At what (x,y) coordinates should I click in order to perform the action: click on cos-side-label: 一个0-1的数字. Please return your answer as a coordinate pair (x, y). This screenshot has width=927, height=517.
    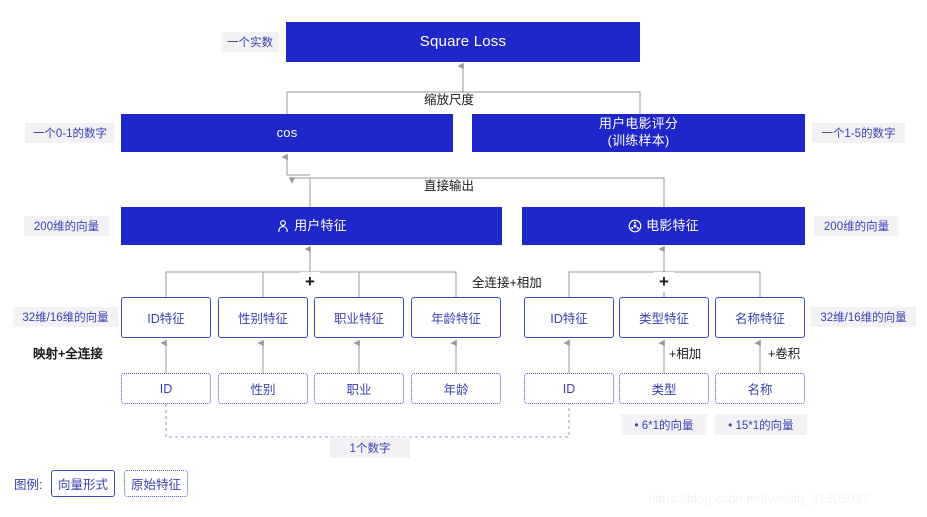
    Looking at the image, I should click on (70, 133).